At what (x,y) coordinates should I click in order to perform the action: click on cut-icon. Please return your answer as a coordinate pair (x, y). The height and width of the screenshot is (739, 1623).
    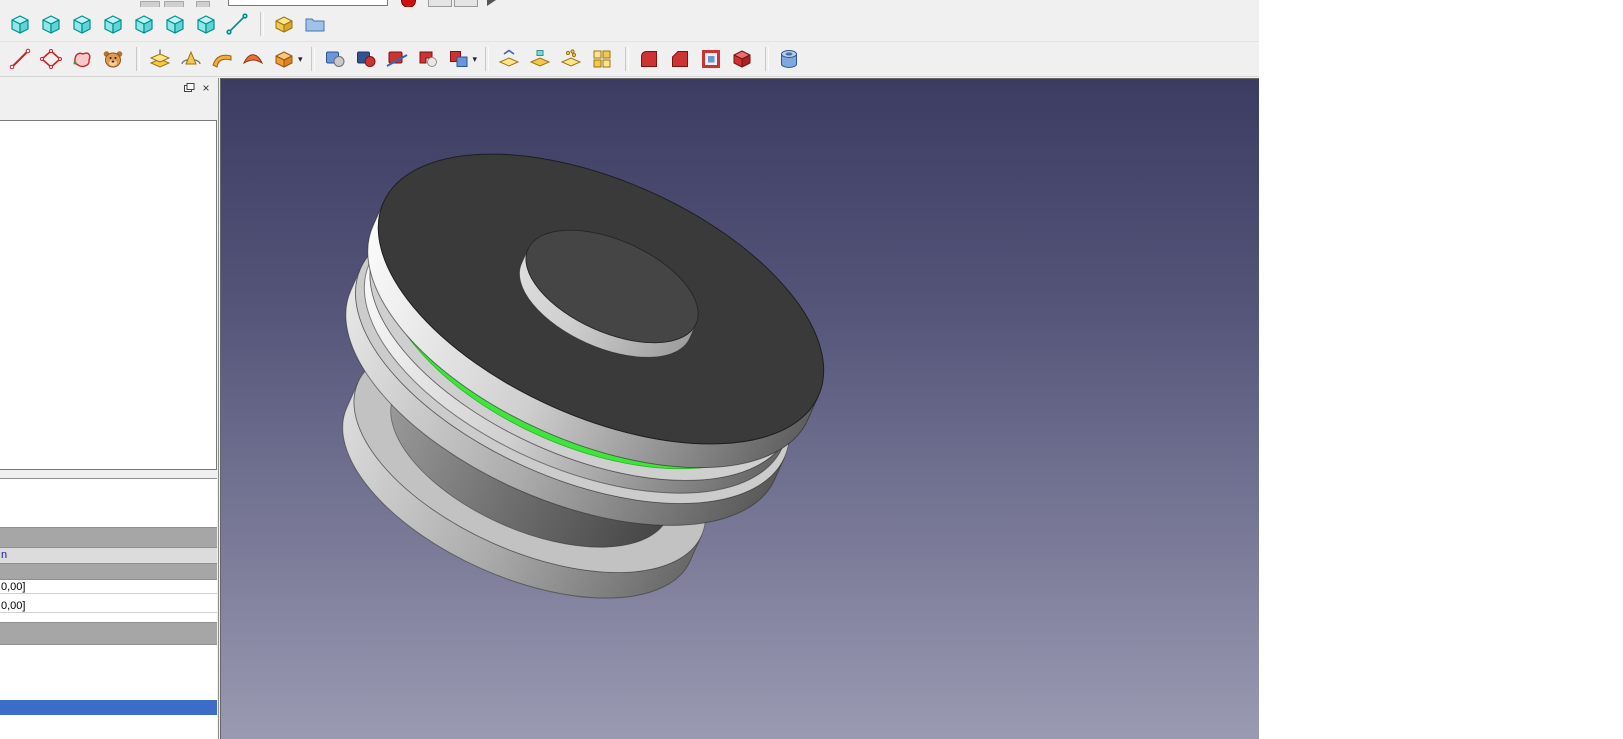
    Looking at the image, I should click on (428, 59).